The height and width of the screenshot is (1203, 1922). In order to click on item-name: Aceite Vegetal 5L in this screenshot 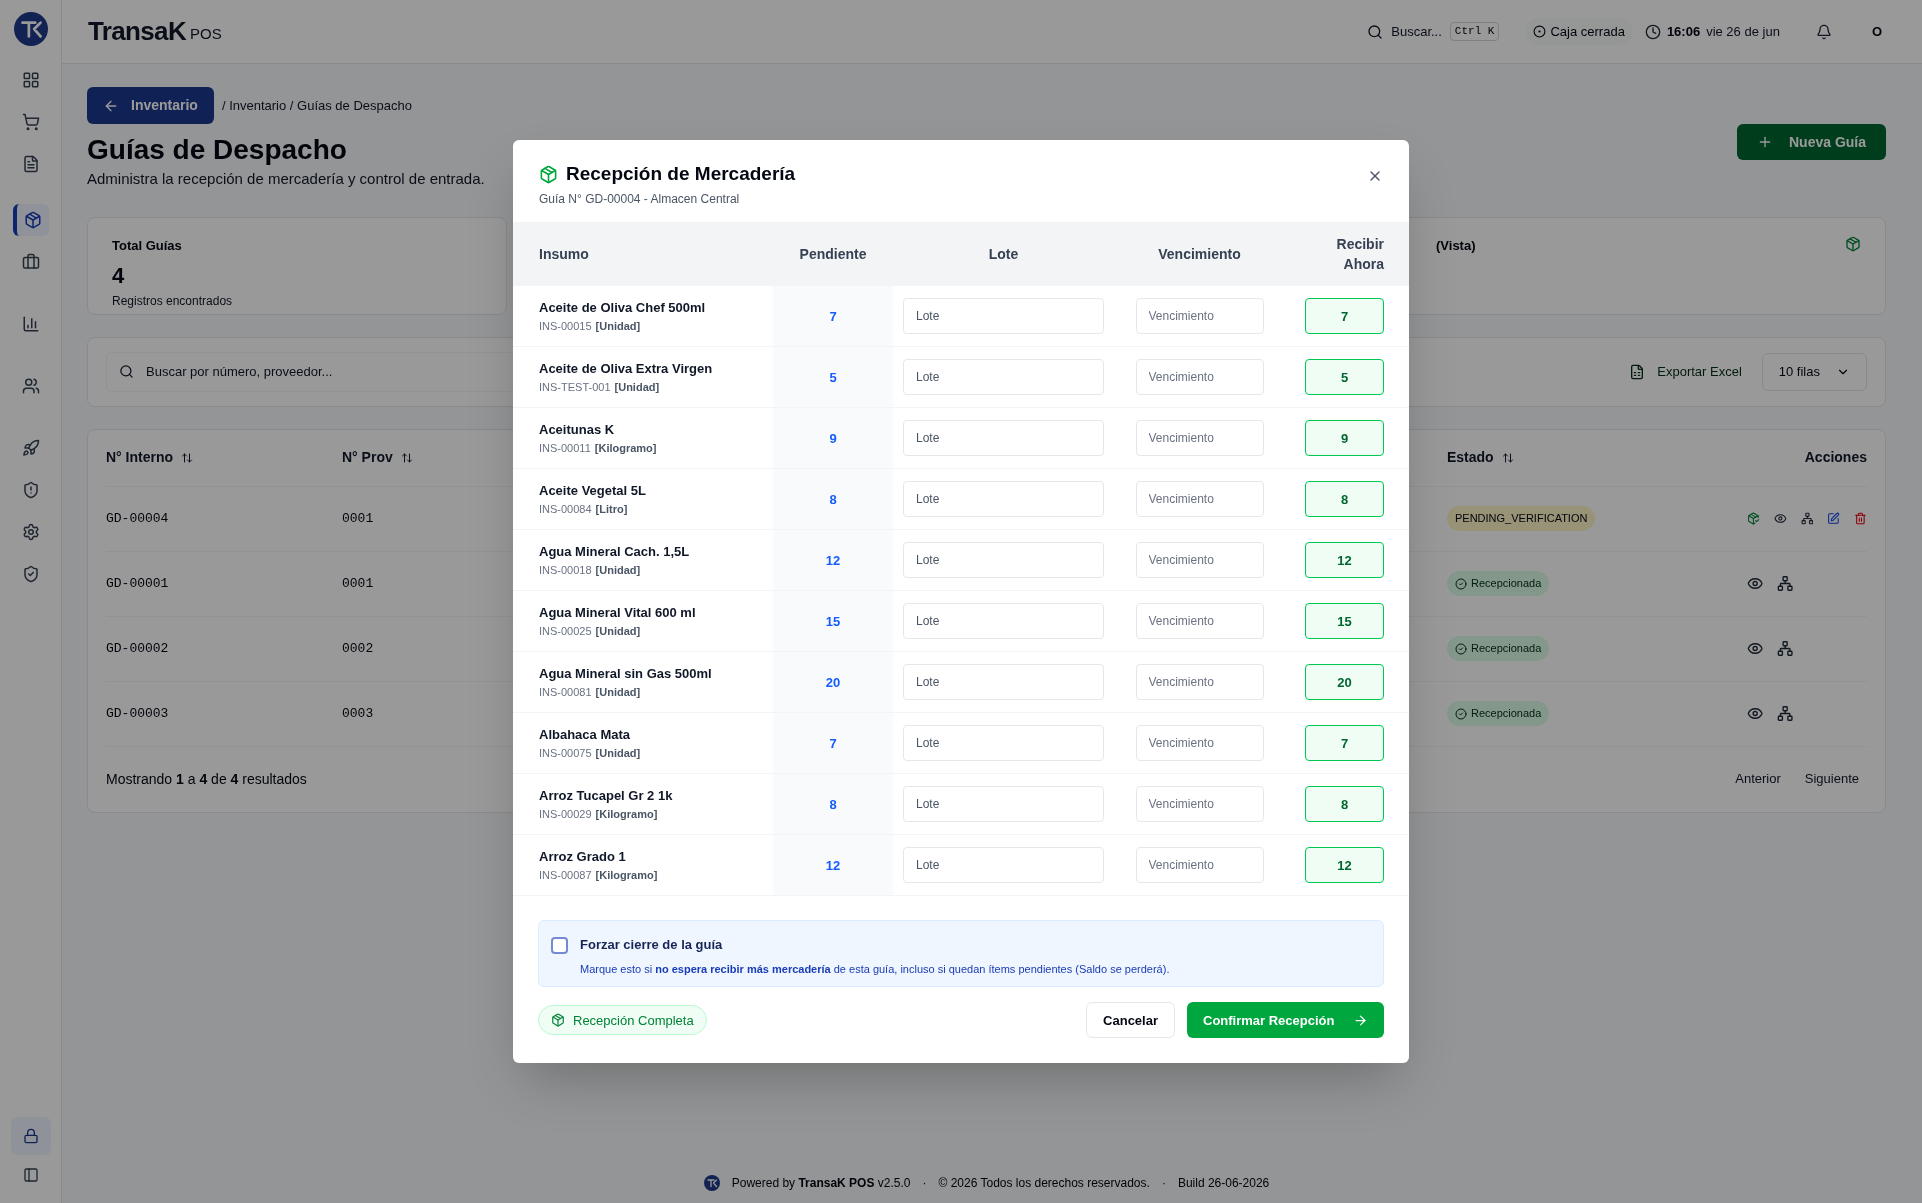, I will do `click(593, 491)`.